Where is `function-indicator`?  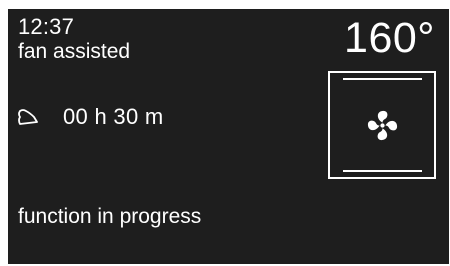 function-indicator is located at coordinates (382, 125).